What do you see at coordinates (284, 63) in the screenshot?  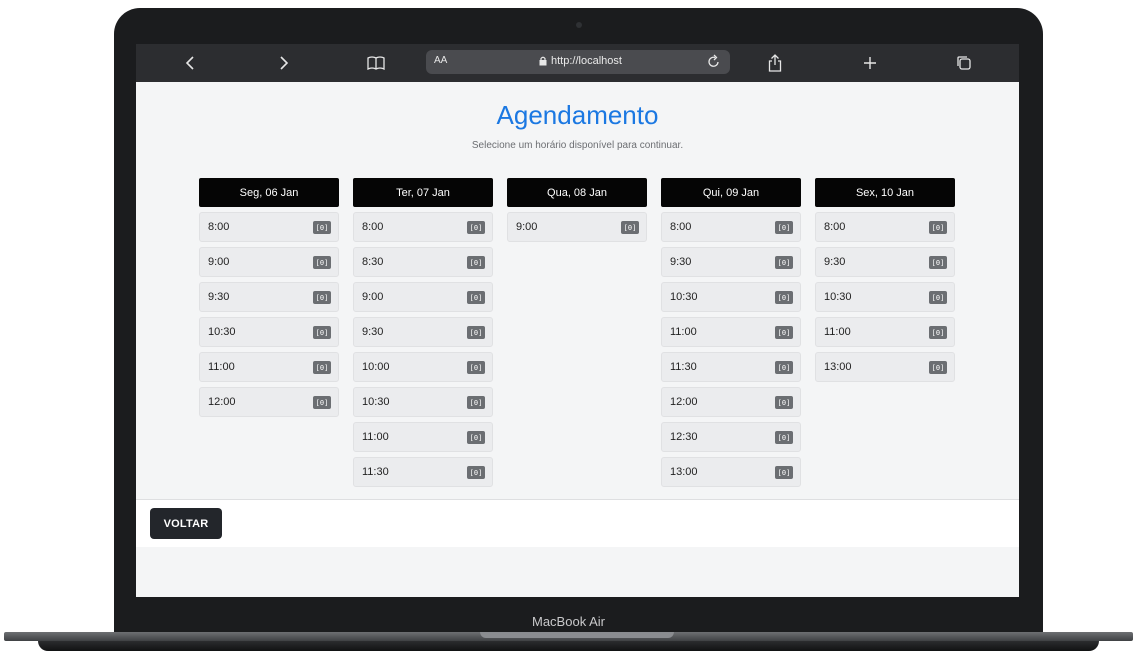 I see `forward-icon` at bounding box center [284, 63].